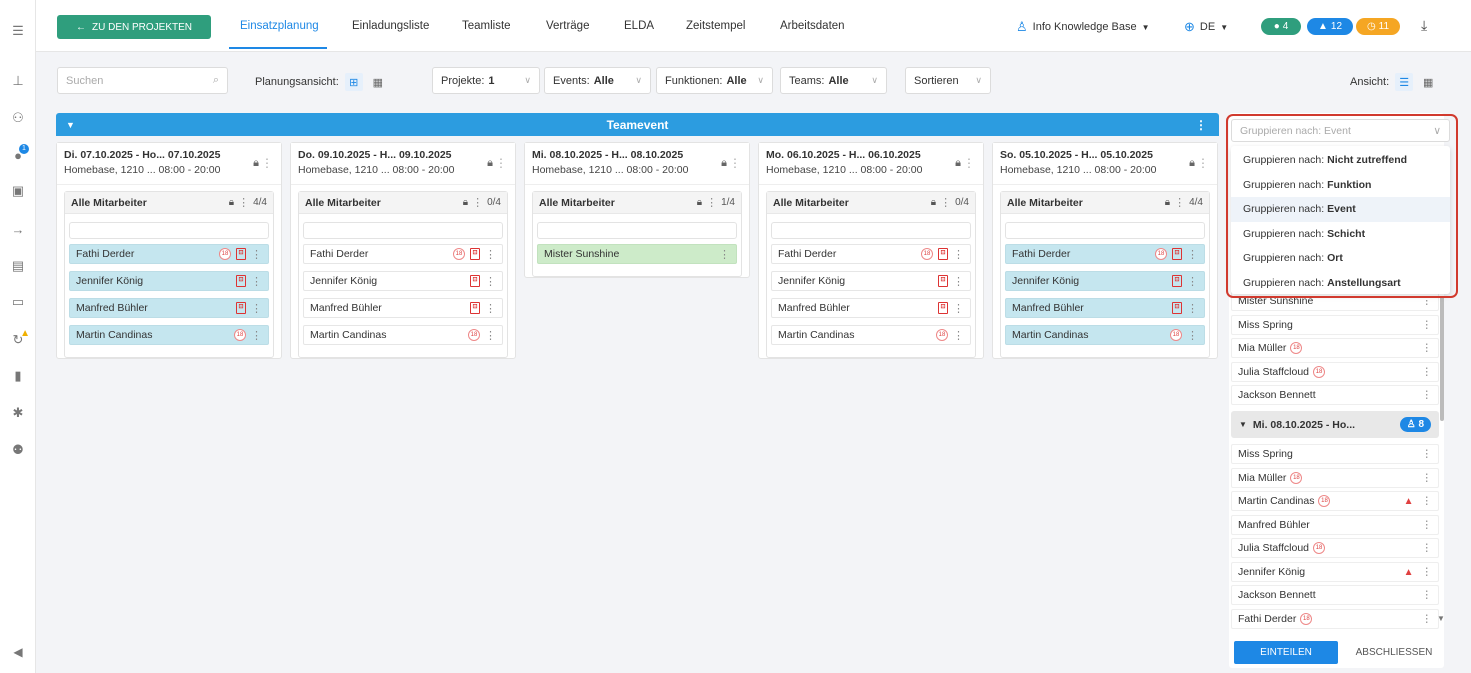 Image resolution: width=1471 pixels, height=673 pixels. I want to click on available-employee: Manfred Bühler ⋮, so click(1335, 524).